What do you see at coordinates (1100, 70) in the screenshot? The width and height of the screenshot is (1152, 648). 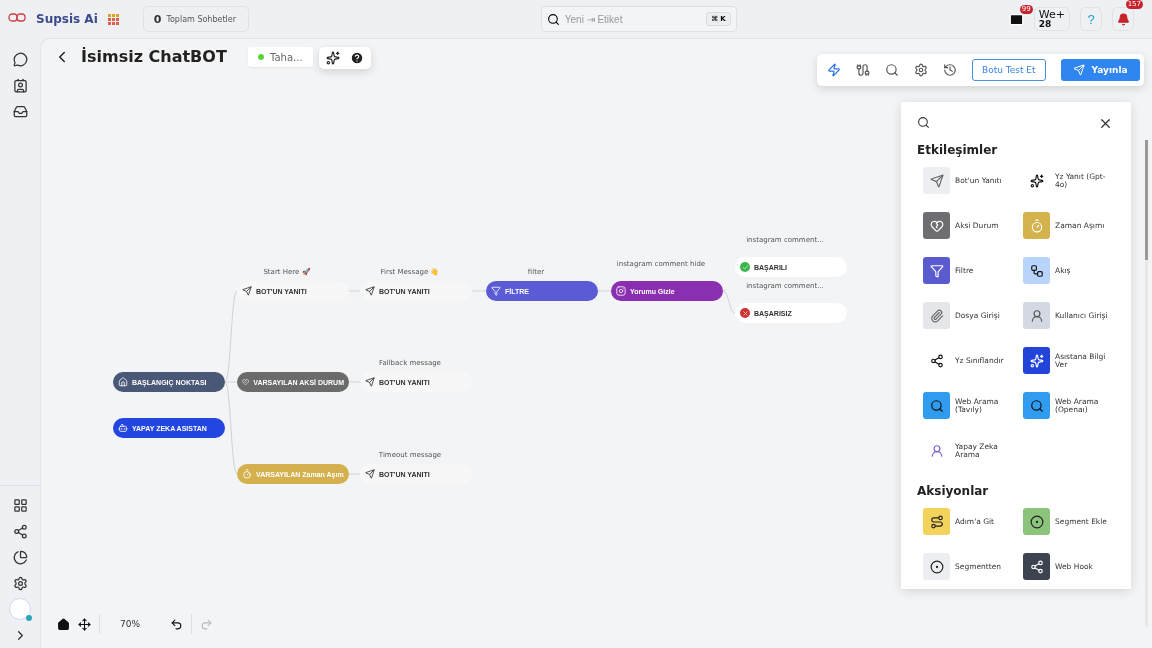 I see `publish-button: Yayınla` at bounding box center [1100, 70].